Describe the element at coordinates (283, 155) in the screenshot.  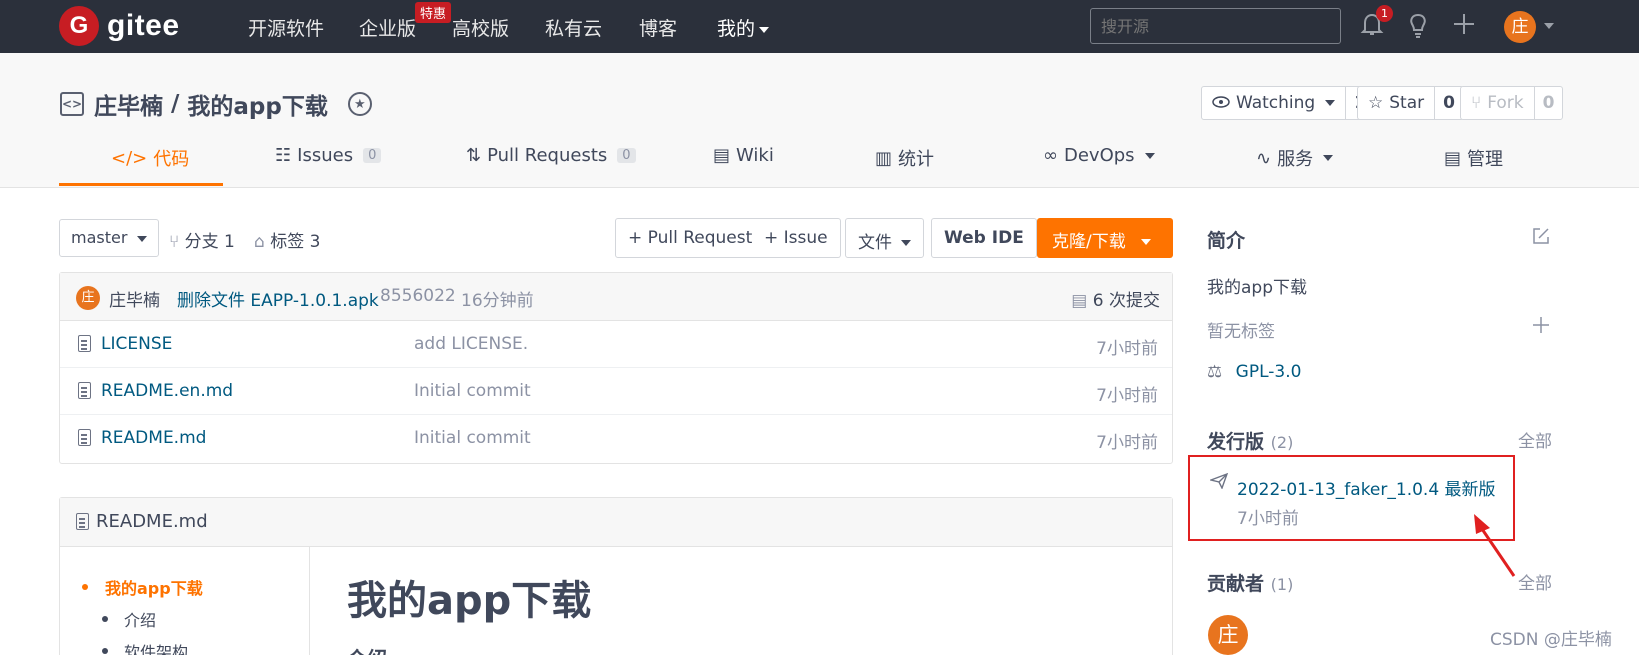
I see `issues-icon: ☷` at that location.